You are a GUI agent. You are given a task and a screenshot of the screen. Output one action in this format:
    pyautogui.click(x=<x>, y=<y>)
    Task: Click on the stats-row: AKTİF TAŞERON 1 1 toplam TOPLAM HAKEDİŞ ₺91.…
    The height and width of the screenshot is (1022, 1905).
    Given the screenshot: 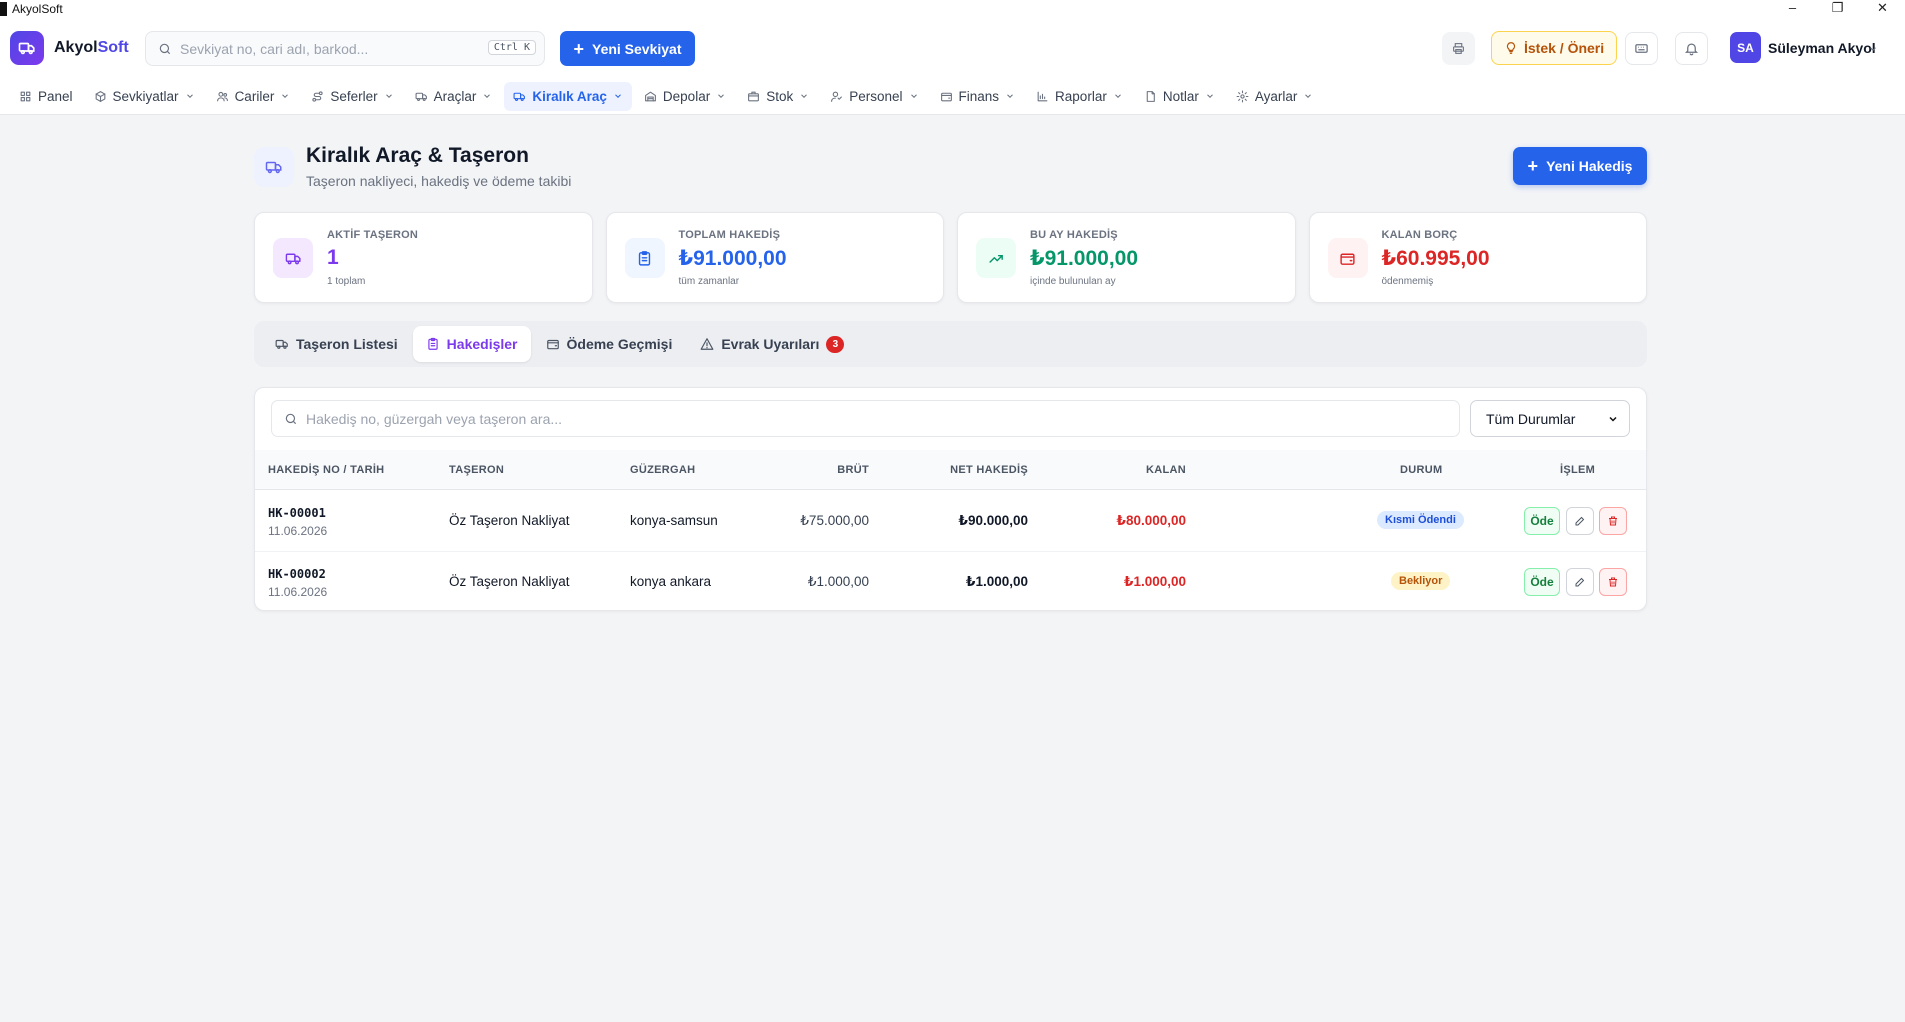 What is the action you would take?
    pyautogui.click(x=950, y=257)
    